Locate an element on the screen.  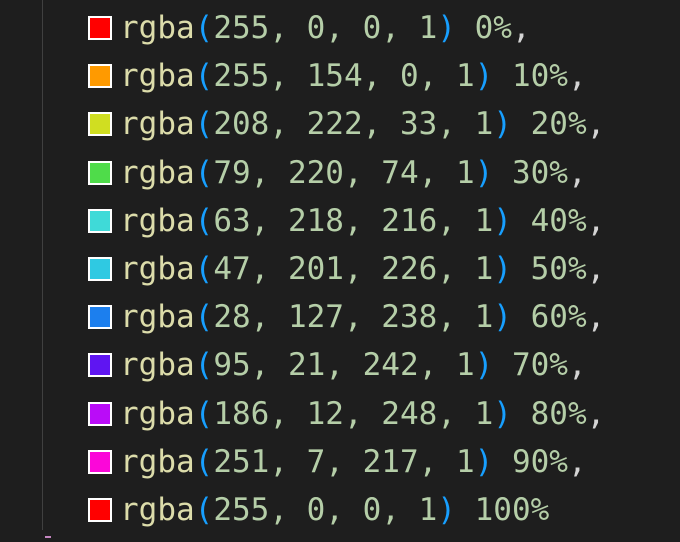
code-line: rgba ( 63, 218, 216, 1 ) 40% , is located at coordinates (346, 221).